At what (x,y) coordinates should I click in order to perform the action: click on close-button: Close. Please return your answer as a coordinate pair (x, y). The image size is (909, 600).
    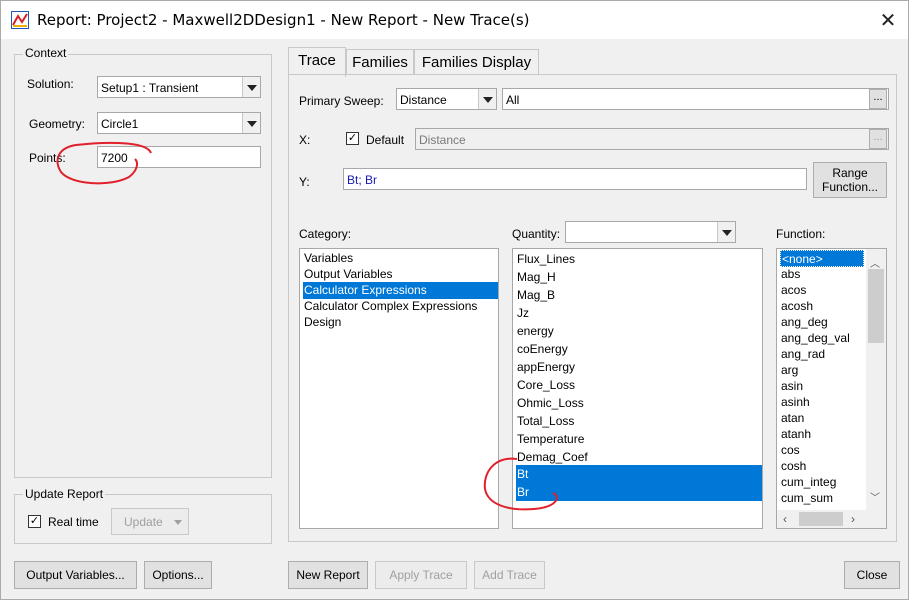
    Looking at the image, I should click on (872, 575).